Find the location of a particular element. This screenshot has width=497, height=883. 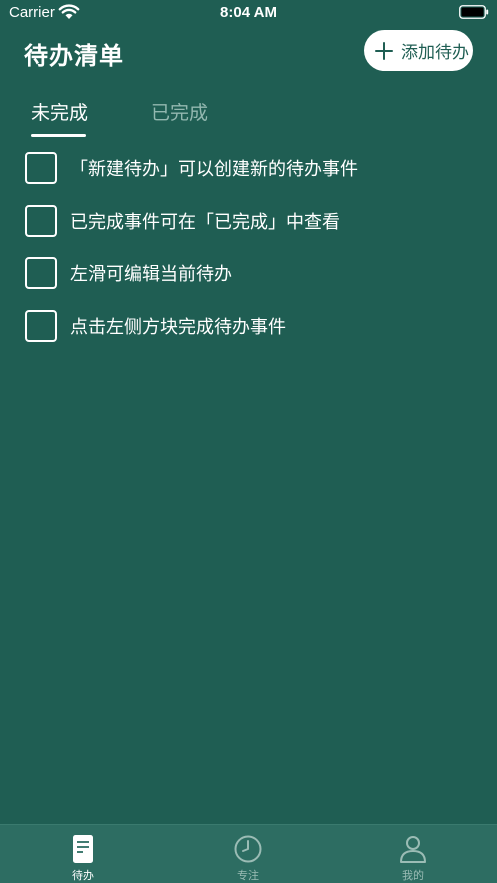

todo-item: 左滑可编辑当前待办 is located at coordinates (248, 273).